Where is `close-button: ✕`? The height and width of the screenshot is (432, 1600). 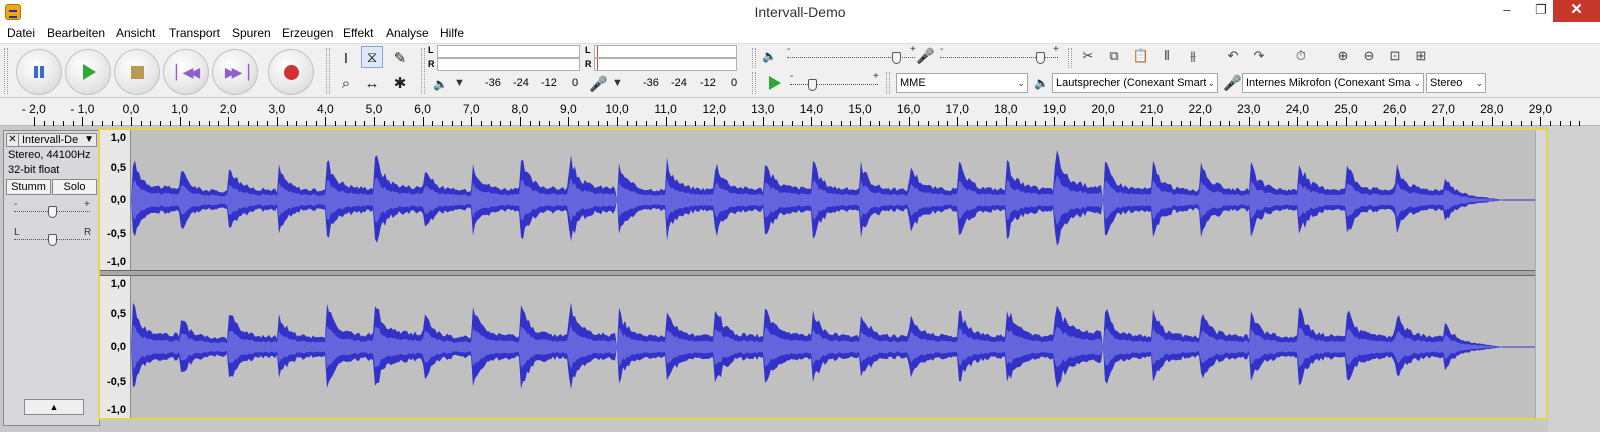 close-button: ✕ is located at coordinates (1576, 11).